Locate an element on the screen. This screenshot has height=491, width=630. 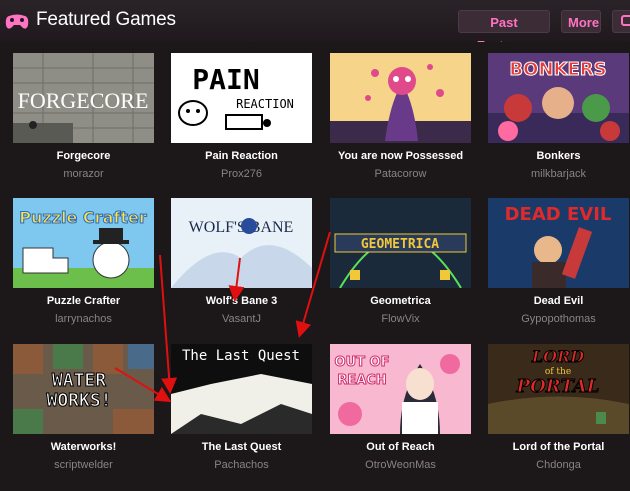
game-thumbnail: DEAD EVIL is located at coordinates (558, 243).